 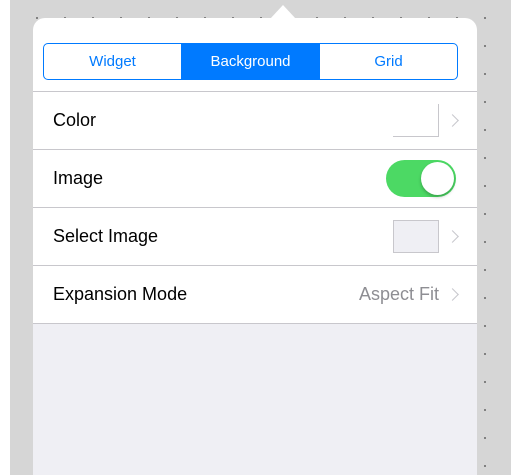 What do you see at coordinates (112, 61) in the screenshot?
I see `segment-widget: Widget` at bounding box center [112, 61].